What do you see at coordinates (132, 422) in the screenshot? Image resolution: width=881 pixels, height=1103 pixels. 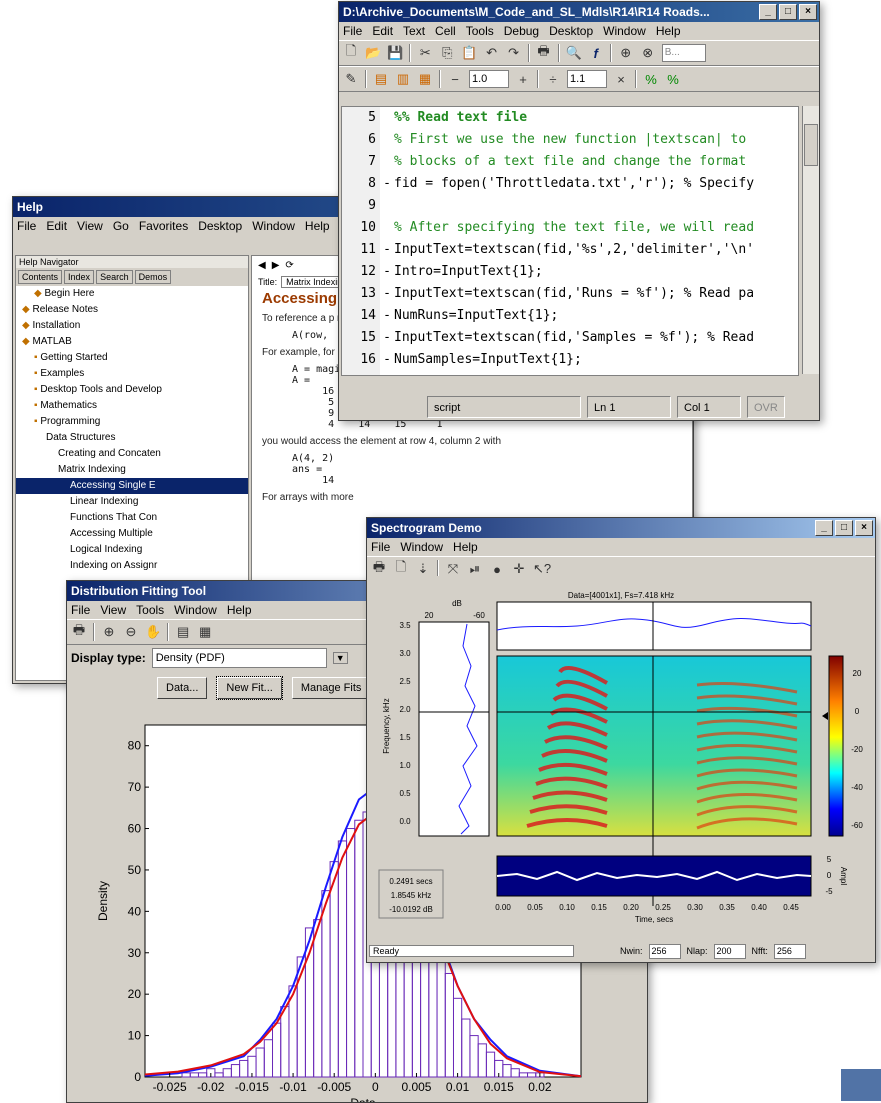 I see `tree-item: ▪ Programming` at bounding box center [132, 422].